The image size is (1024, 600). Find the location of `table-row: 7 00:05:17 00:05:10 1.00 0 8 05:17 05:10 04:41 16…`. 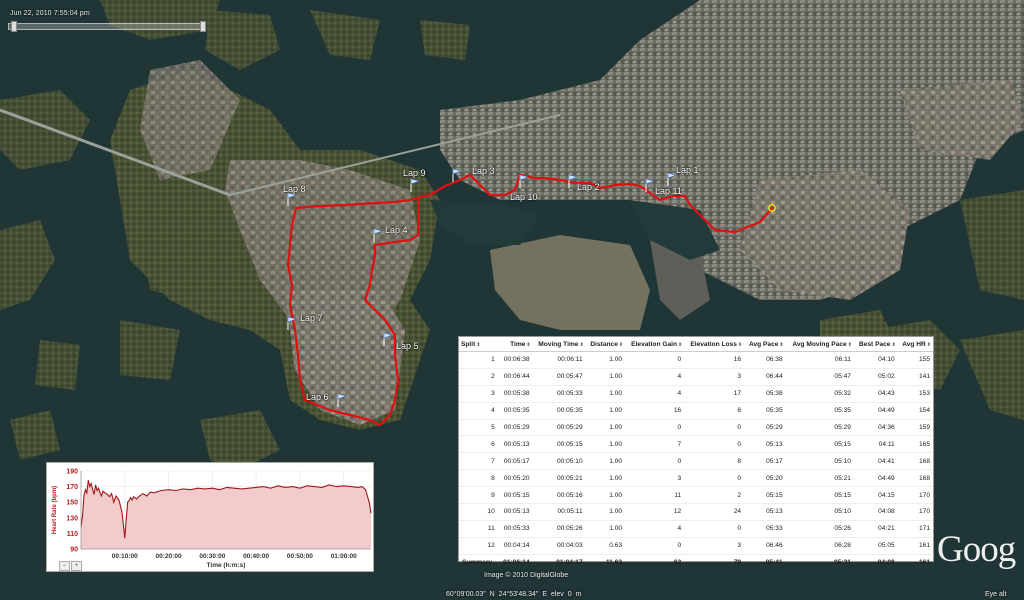

table-row: 7 00:05:17 00:05:10 1.00 0 8 05:17 05:10 04:41 16… is located at coordinates (696, 461).